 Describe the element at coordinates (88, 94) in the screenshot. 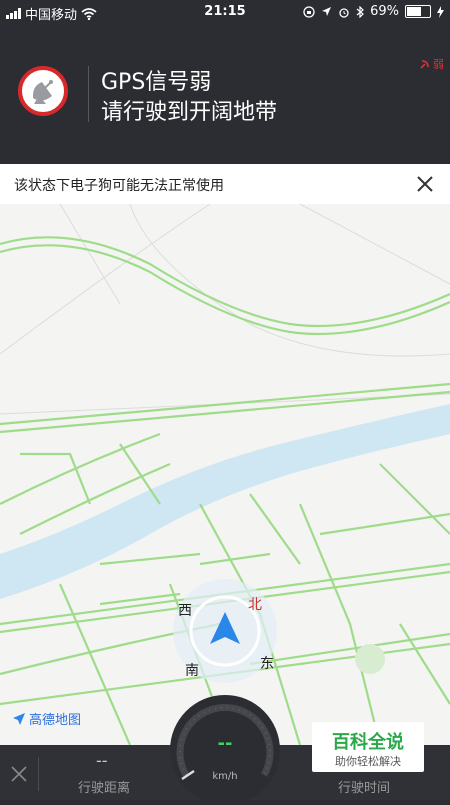

I see `header-divider` at that location.